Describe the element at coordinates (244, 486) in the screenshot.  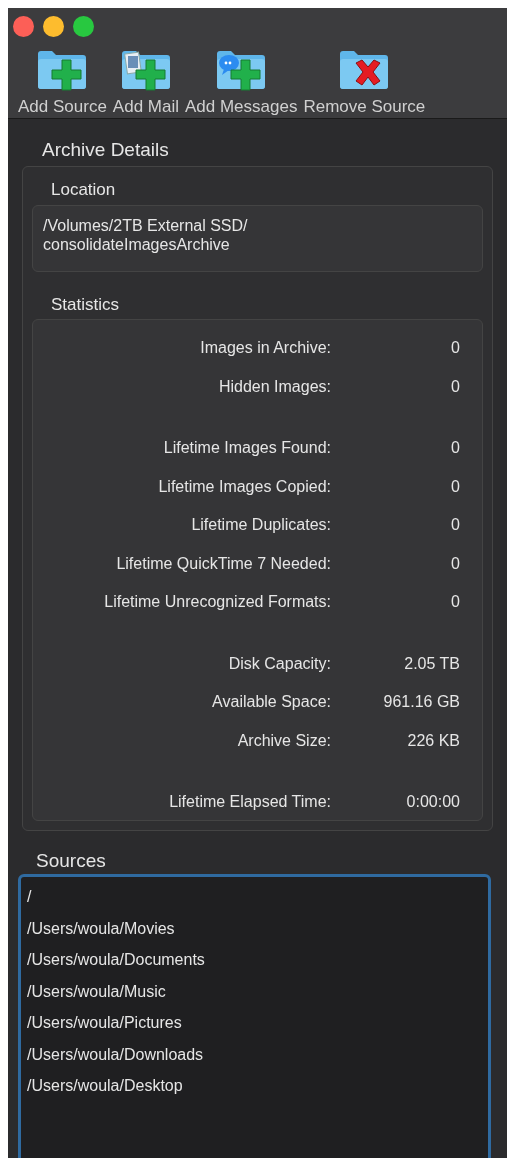
I see `stat-label: Lifetime Images Copied:` at that location.